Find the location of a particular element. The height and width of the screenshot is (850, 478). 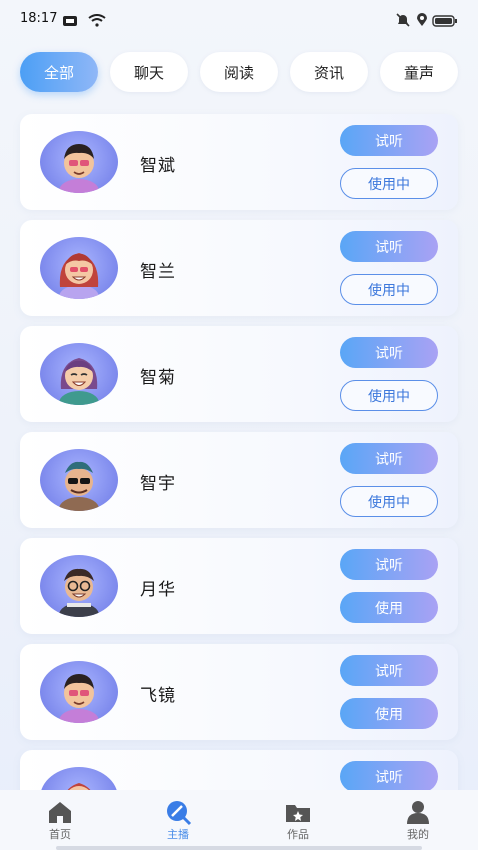

nav-home: 首页 is located at coordinates (60, 820).